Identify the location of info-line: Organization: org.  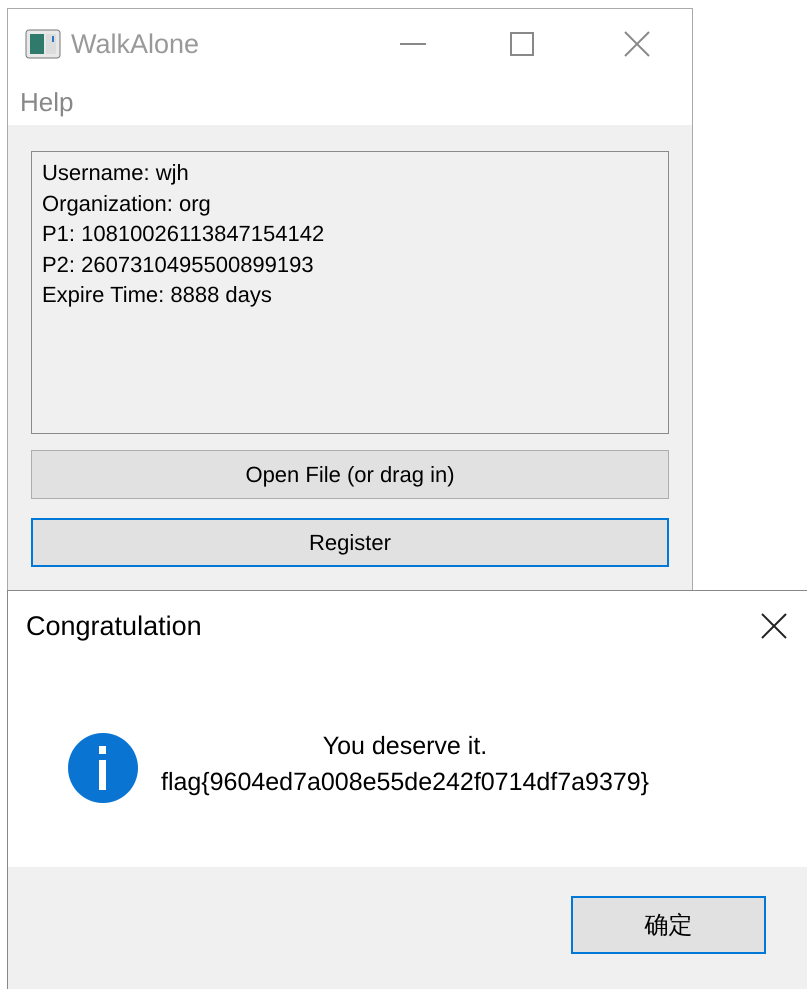
(127, 204).